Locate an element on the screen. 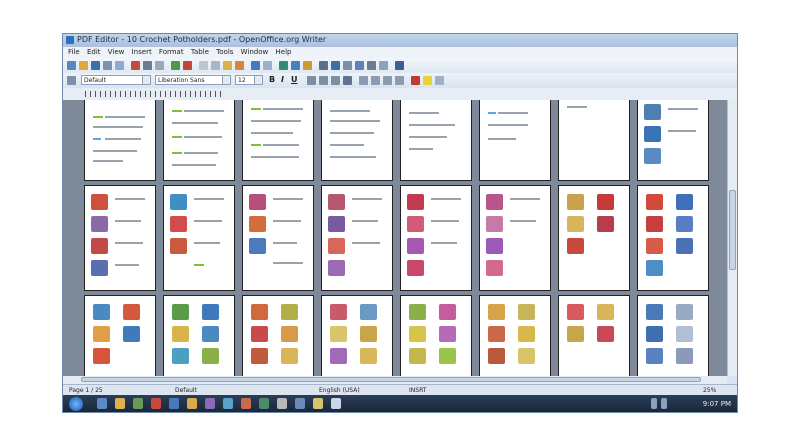  italic-button: I is located at coordinates (282, 79).